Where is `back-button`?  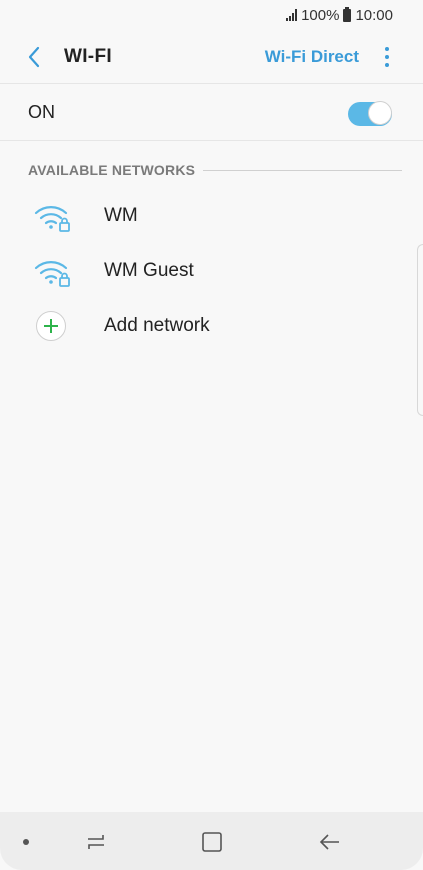
back-button is located at coordinates (34, 57).